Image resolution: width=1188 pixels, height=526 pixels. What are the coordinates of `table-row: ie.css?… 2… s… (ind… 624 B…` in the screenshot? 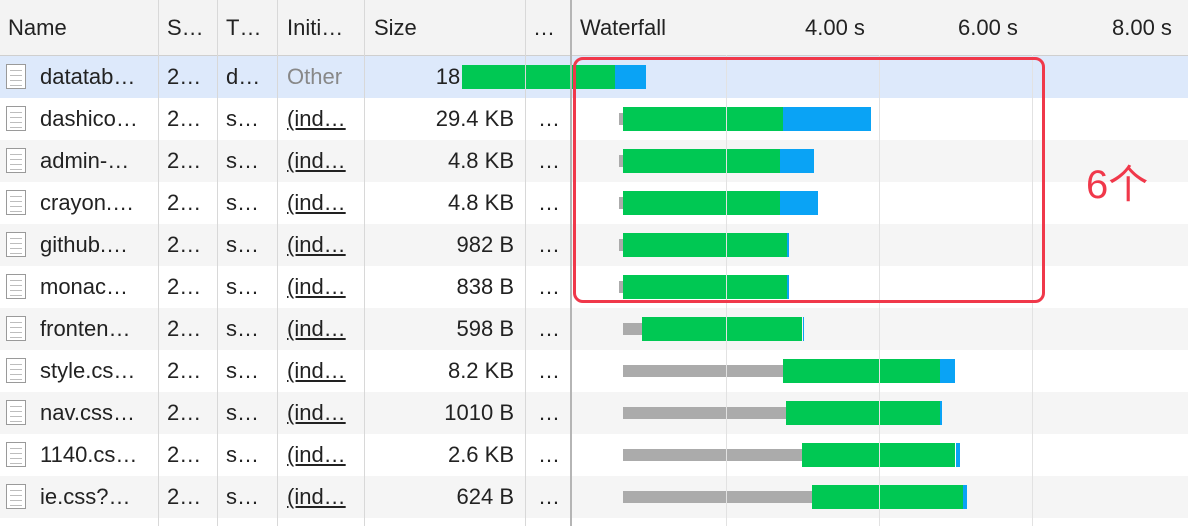 It's located at (594, 497).